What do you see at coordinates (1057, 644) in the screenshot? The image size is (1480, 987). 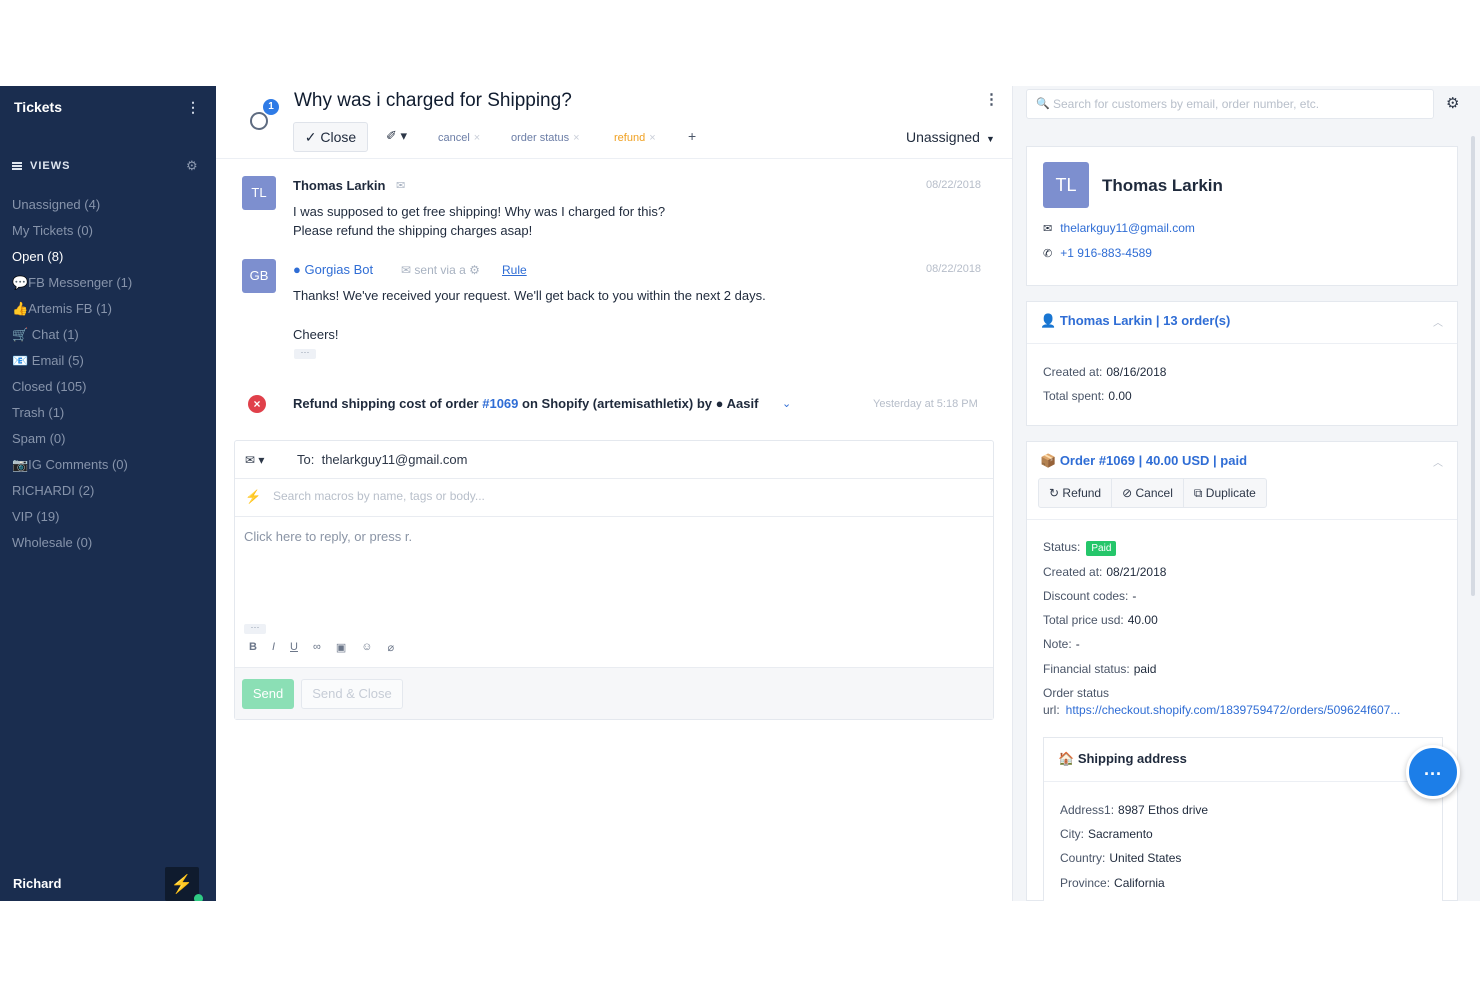 I see `kv-label: Note:` at bounding box center [1057, 644].